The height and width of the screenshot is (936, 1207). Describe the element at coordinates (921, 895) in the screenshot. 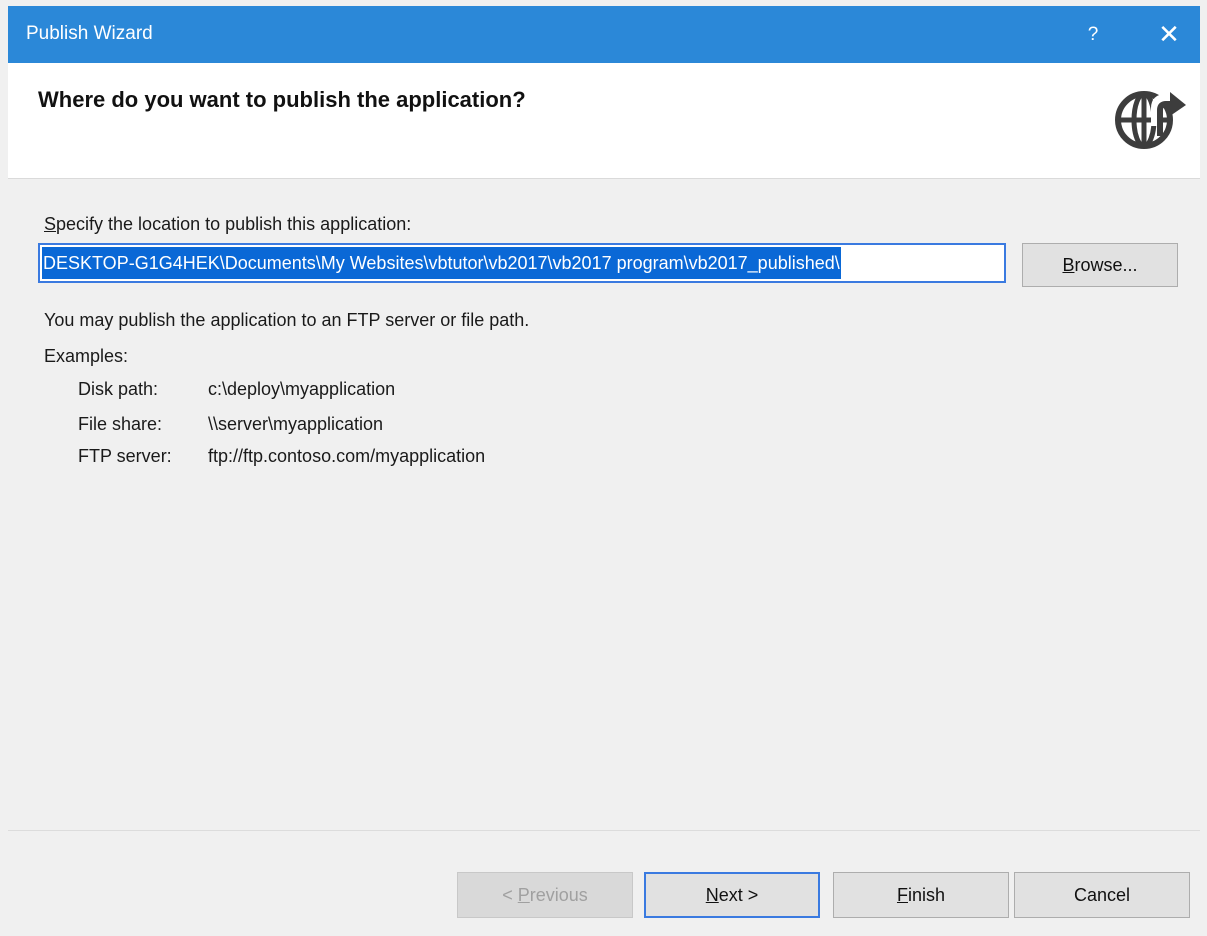

I see `finish-button: Finish` at that location.